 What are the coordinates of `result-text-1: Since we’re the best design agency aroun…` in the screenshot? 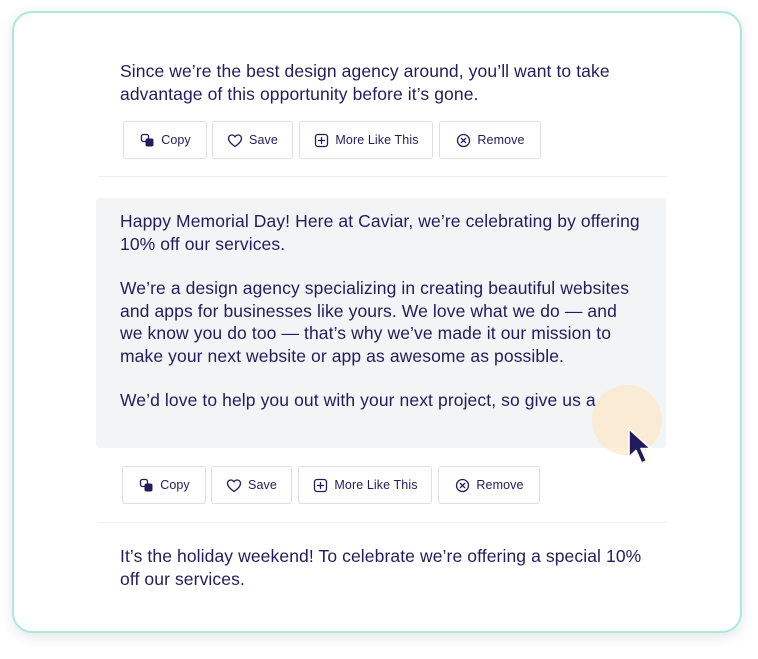 It's located at (385, 82).